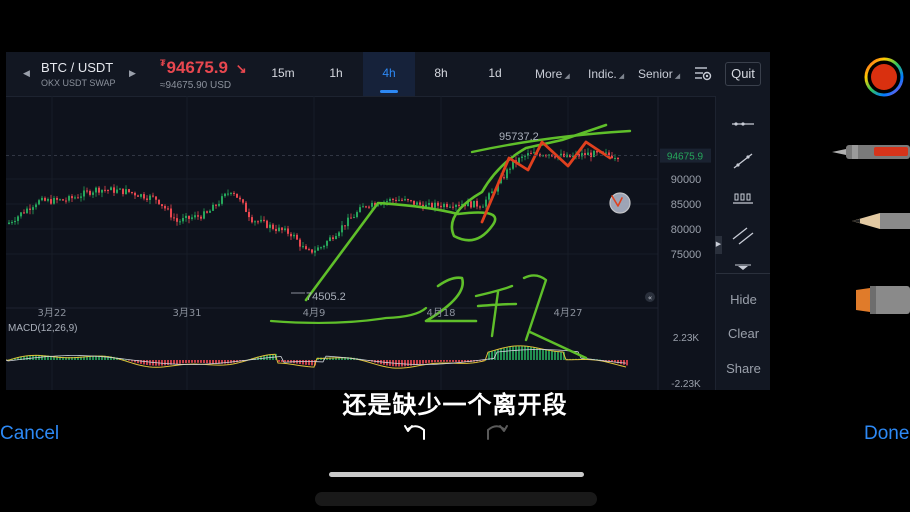  Describe the element at coordinates (659, 74) in the screenshot. I see `senior-menu: Senior ◢` at that location.